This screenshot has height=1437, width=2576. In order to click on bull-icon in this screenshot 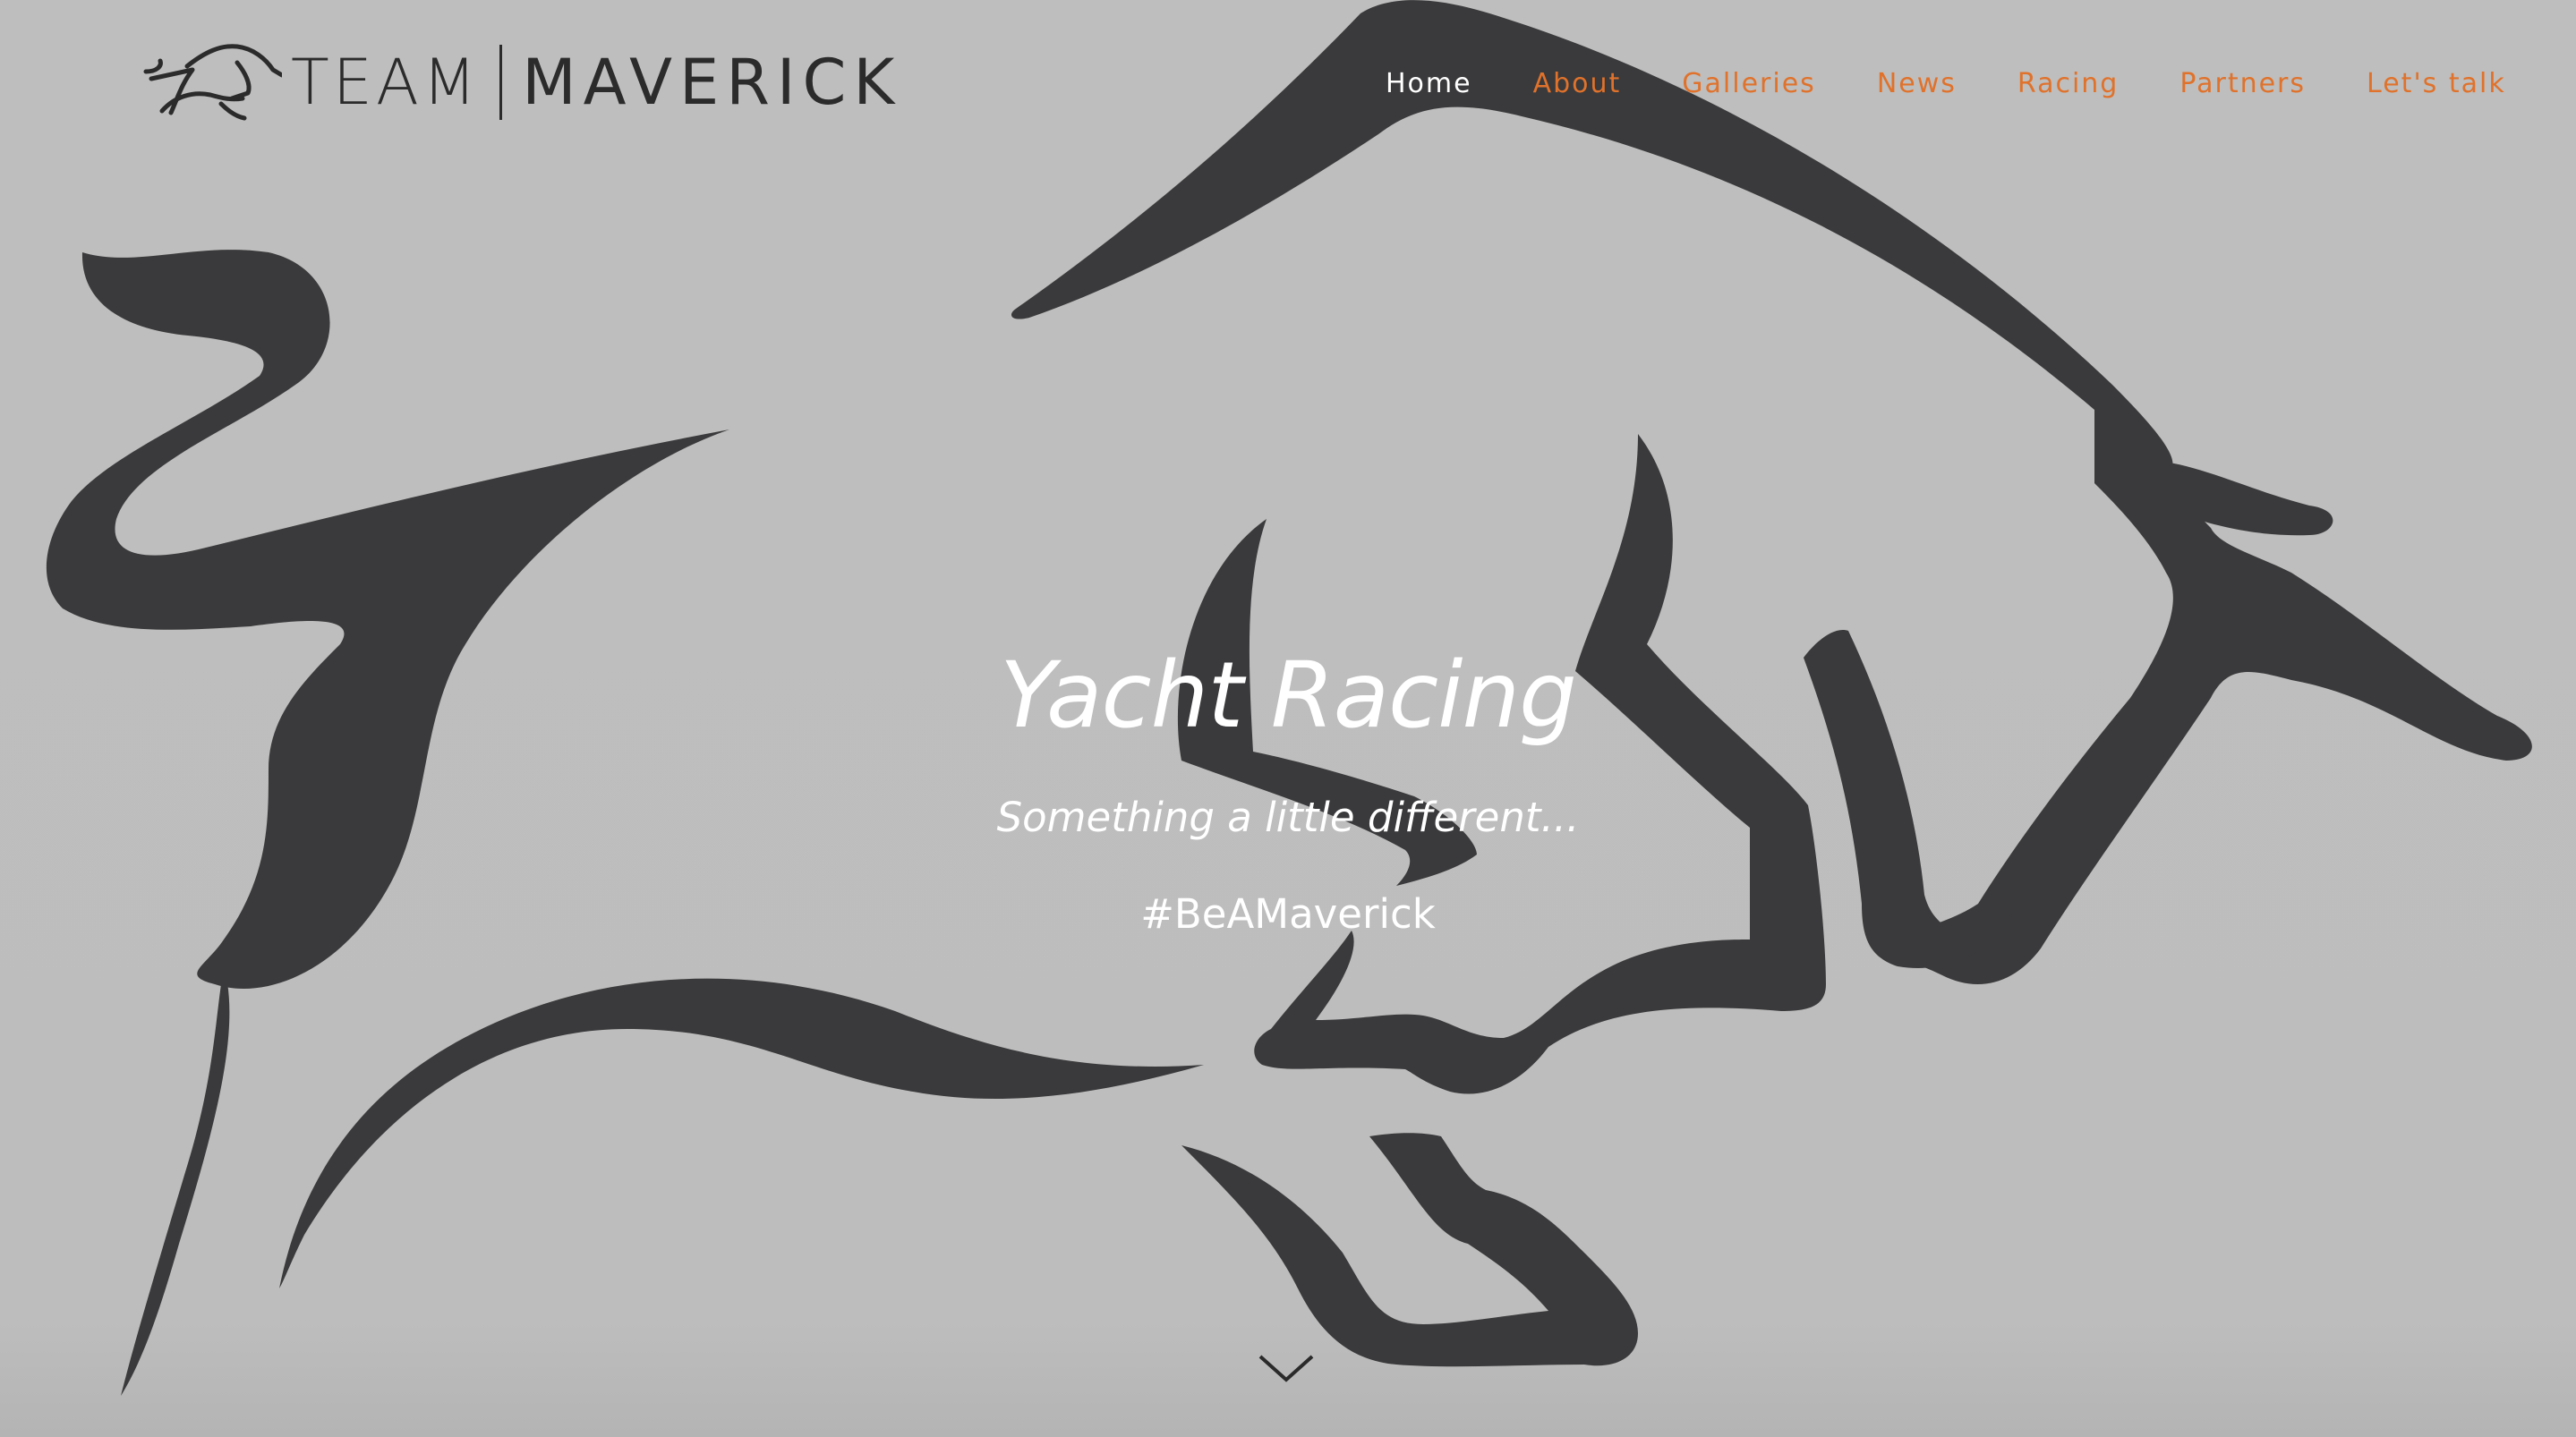, I will do `click(212, 82)`.